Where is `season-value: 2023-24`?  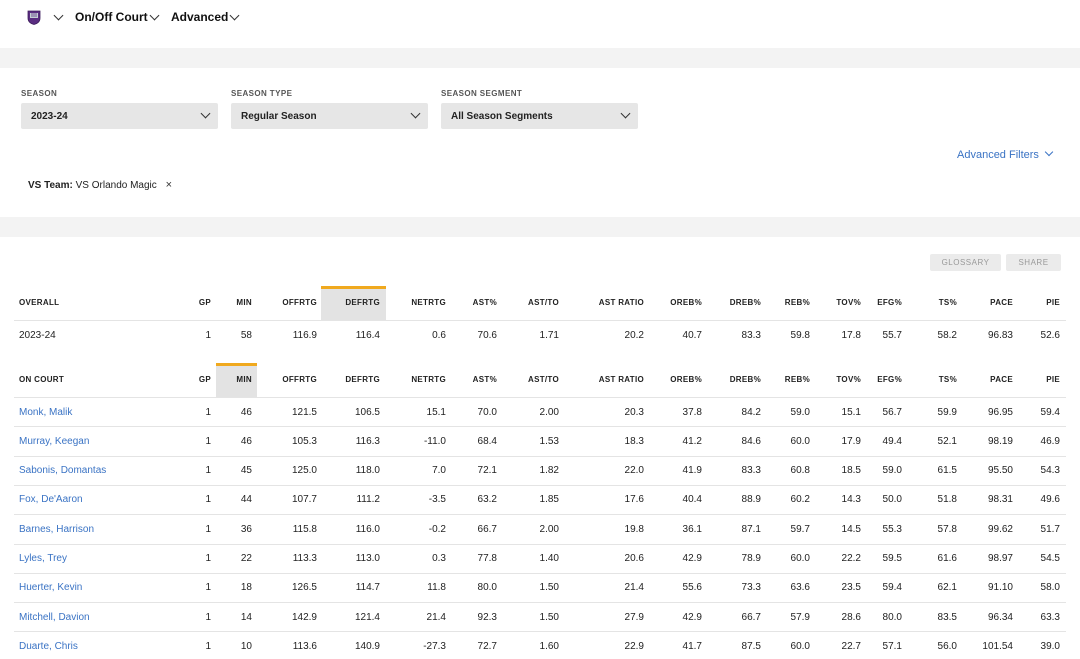
season-value: 2023-24 is located at coordinates (49, 116).